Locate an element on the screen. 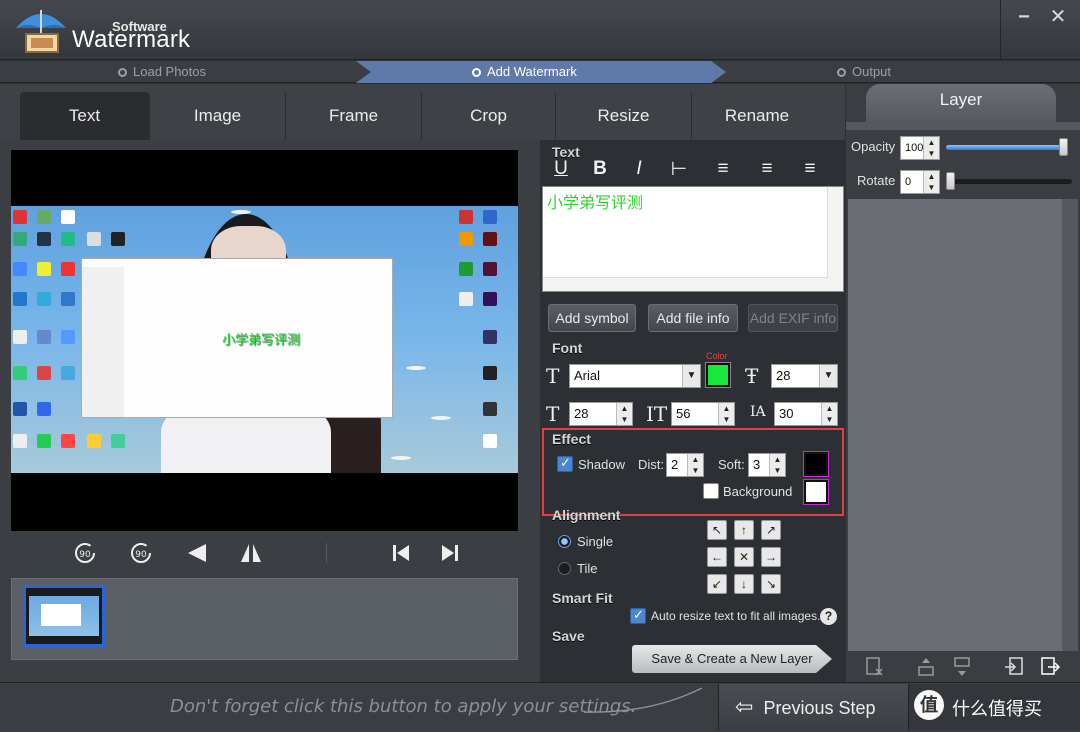 The height and width of the screenshot is (732, 1080). add-symbol-button: Add symbol is located at coordinates (592, 318).